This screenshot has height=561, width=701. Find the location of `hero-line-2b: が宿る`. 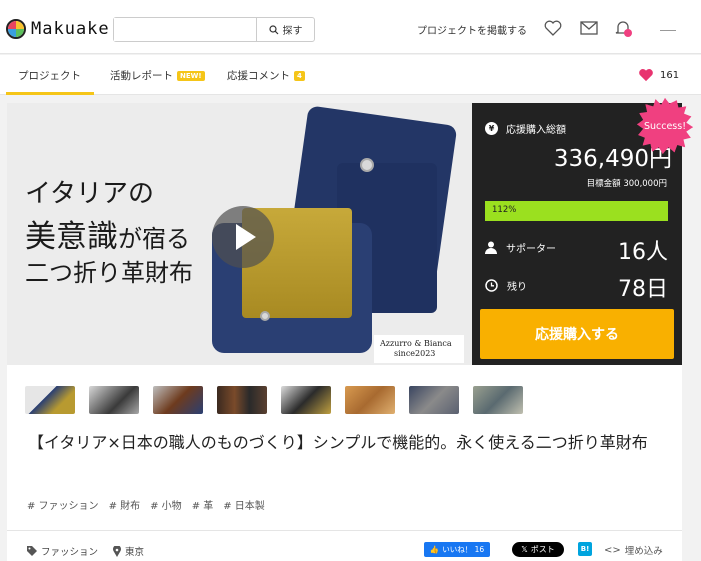

hero-line-2b: が宿る is located at coordinates (154, 239).